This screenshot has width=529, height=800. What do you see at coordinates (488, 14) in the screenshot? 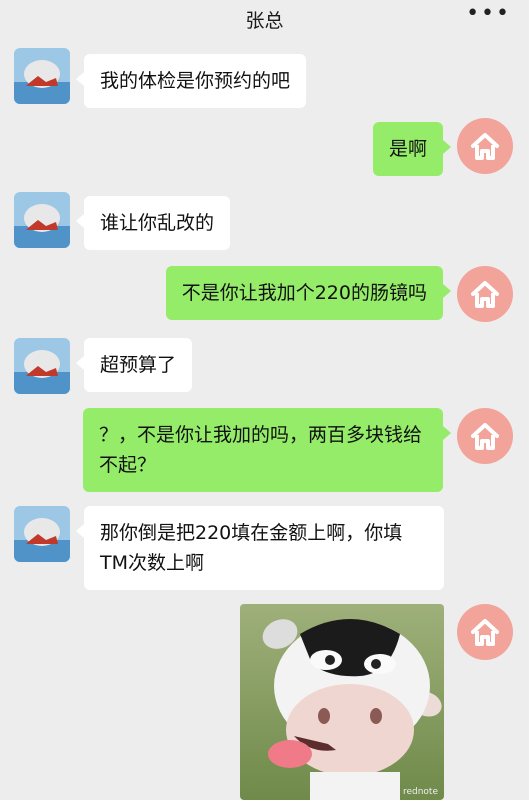
I see `more-dots-icon: •••` at bounding box center [488, 14].